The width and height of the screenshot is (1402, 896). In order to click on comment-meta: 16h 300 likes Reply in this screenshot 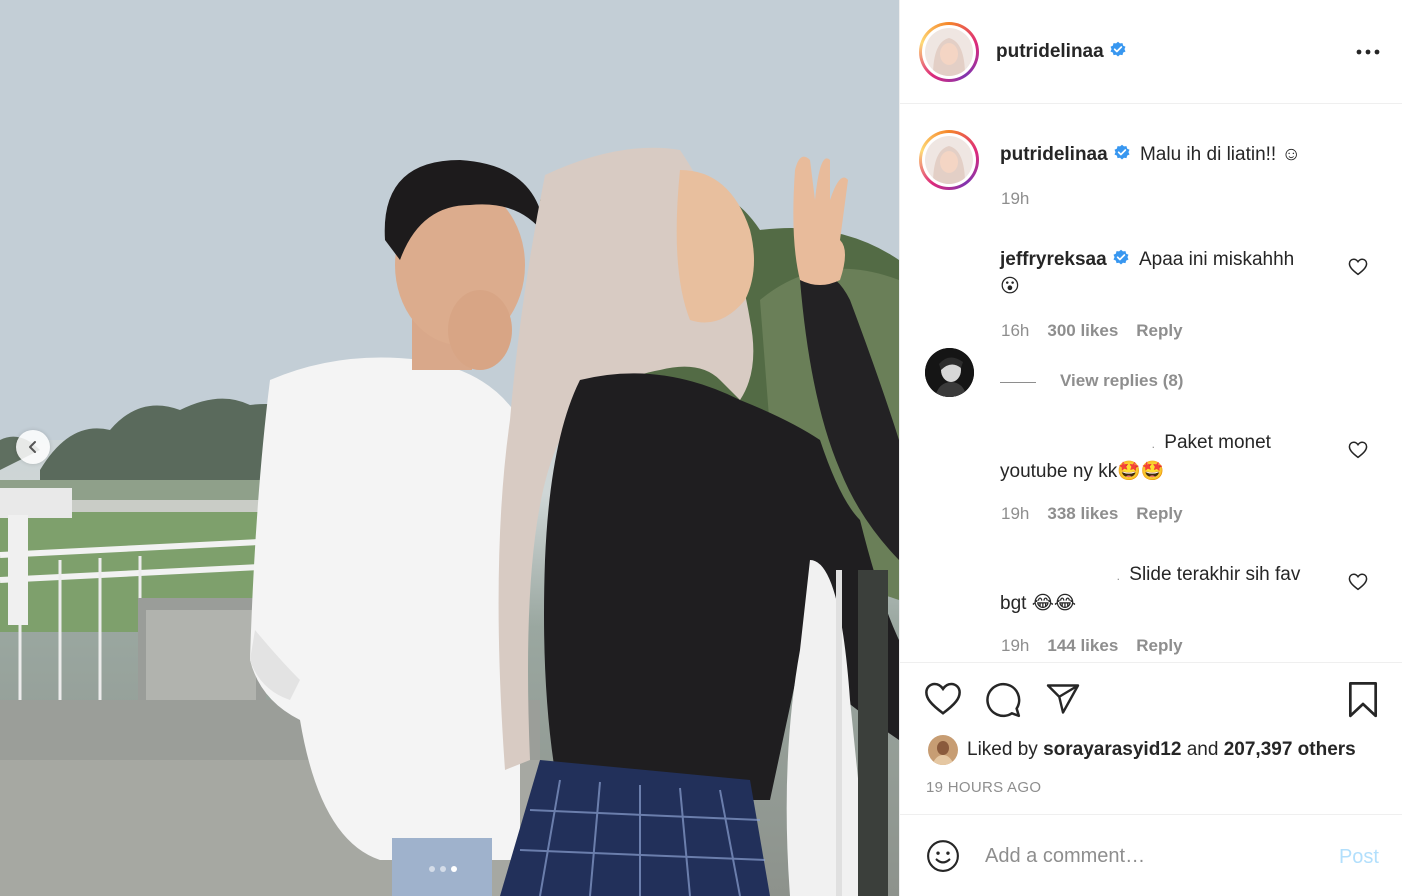, I will do `click(1092, 331)`.